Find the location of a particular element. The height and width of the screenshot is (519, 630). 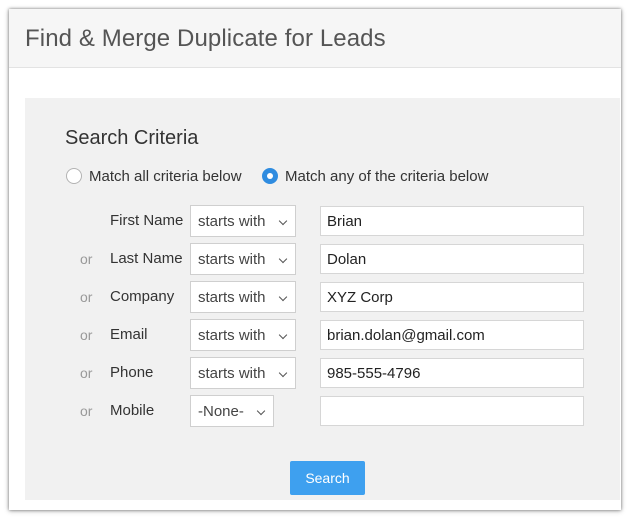

match-all-option: Match all criteria below is located at coordinates (154, 176).